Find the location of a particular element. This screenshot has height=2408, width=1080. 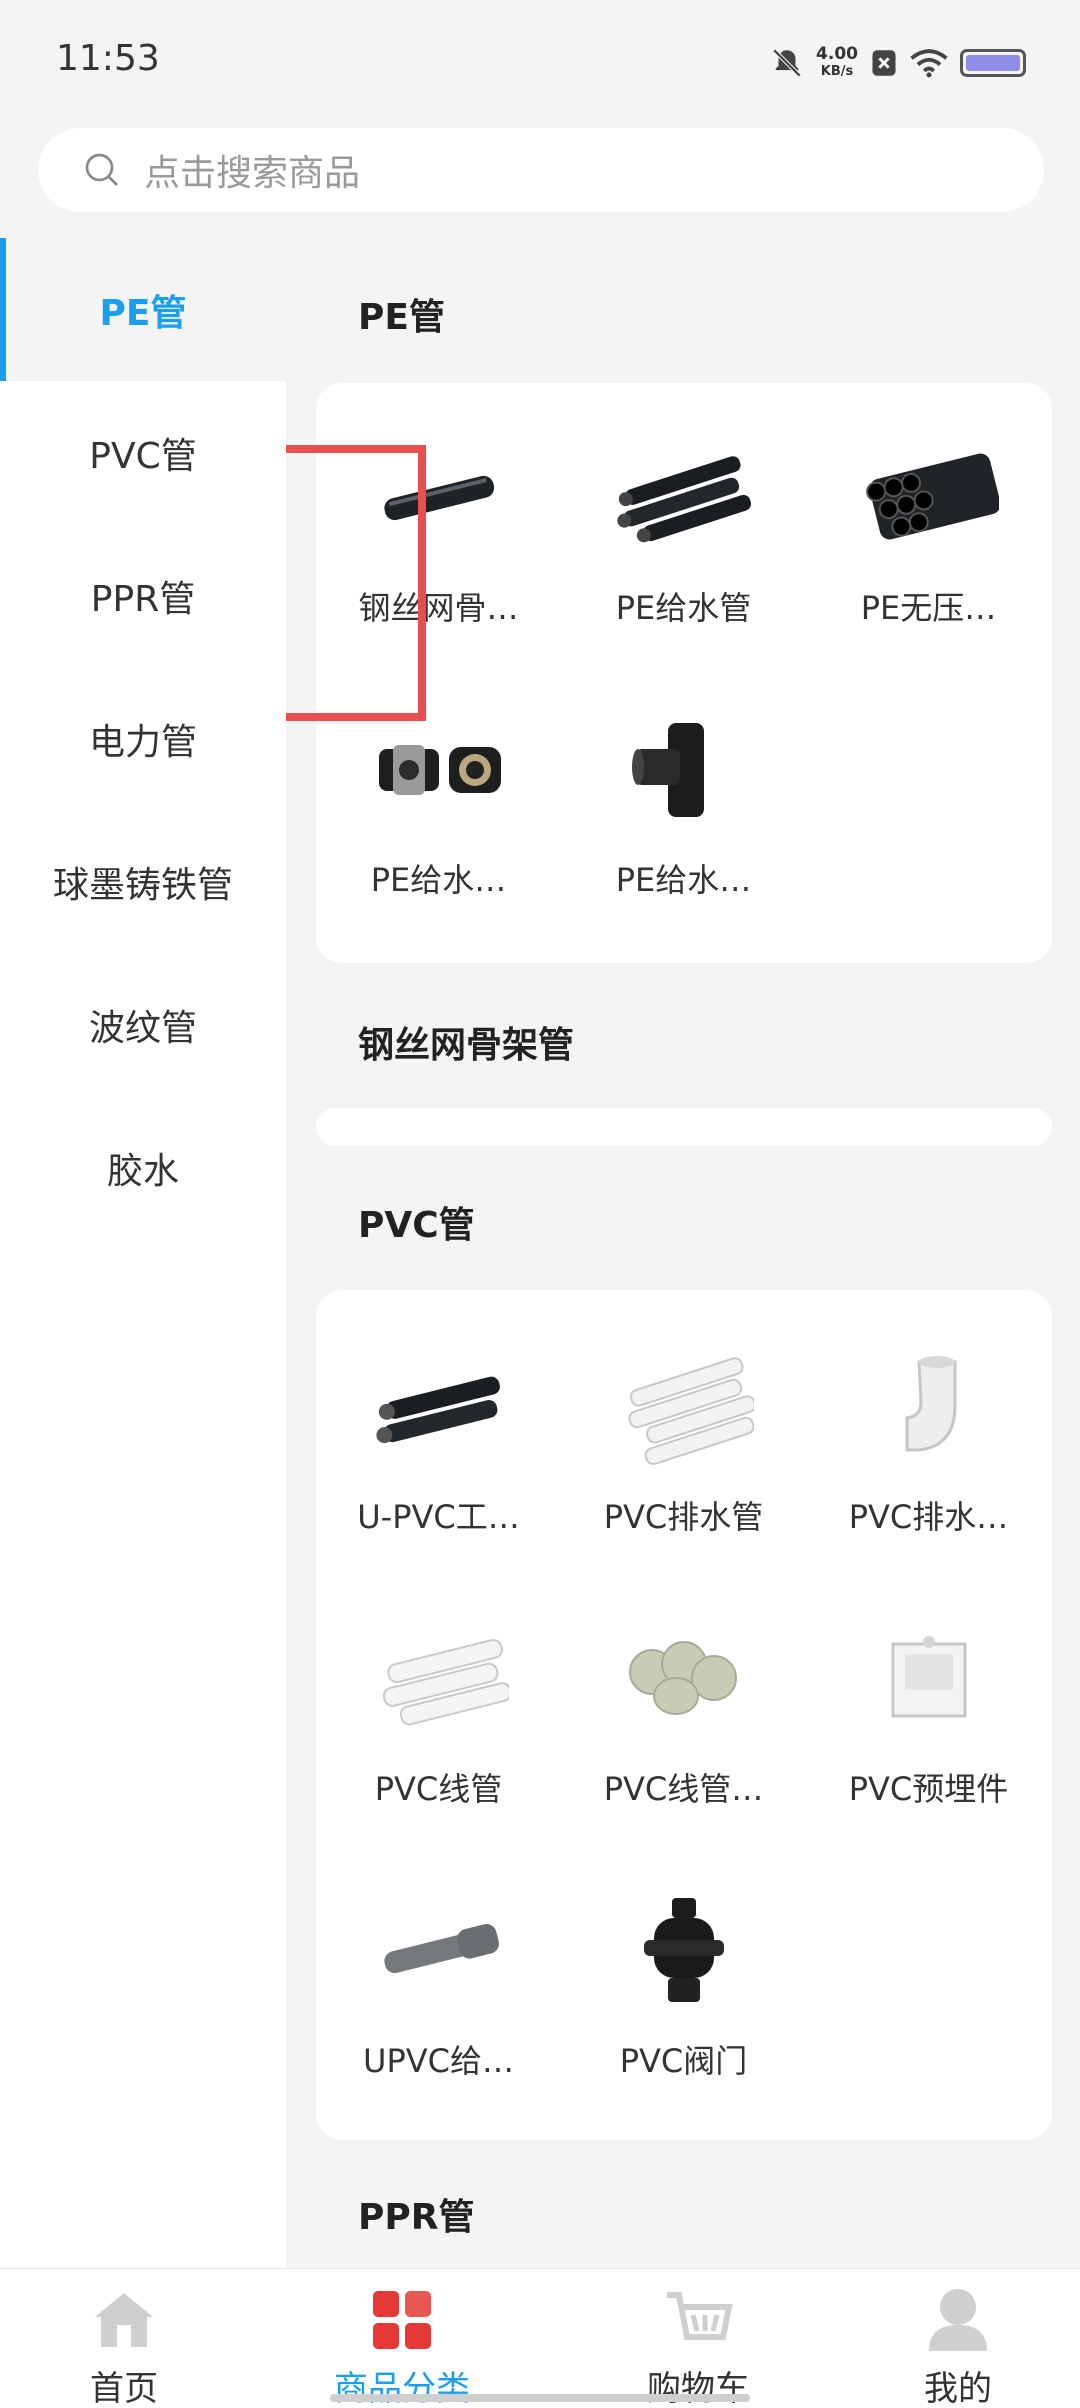

search-bar-area: 点击搜索商品 is located at coordinates (540, 169).